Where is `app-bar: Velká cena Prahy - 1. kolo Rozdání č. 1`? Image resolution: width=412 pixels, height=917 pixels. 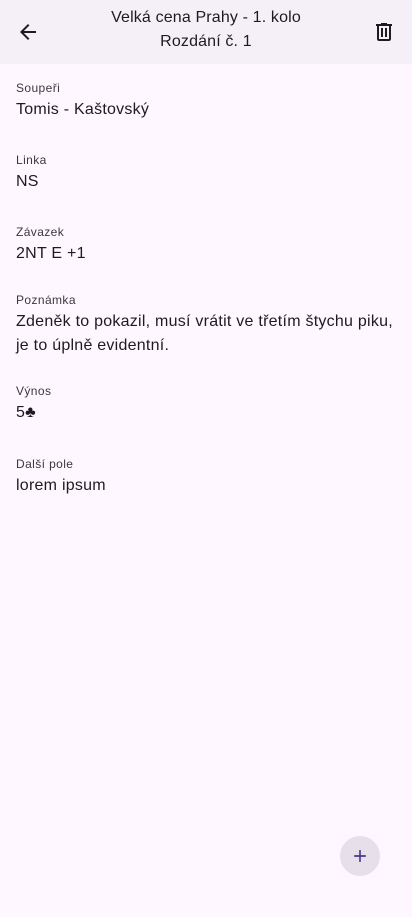
app-bar: Velká cena Prahy - 1. kolo Rozdání č. 1 is located at coordinates (206, 32).